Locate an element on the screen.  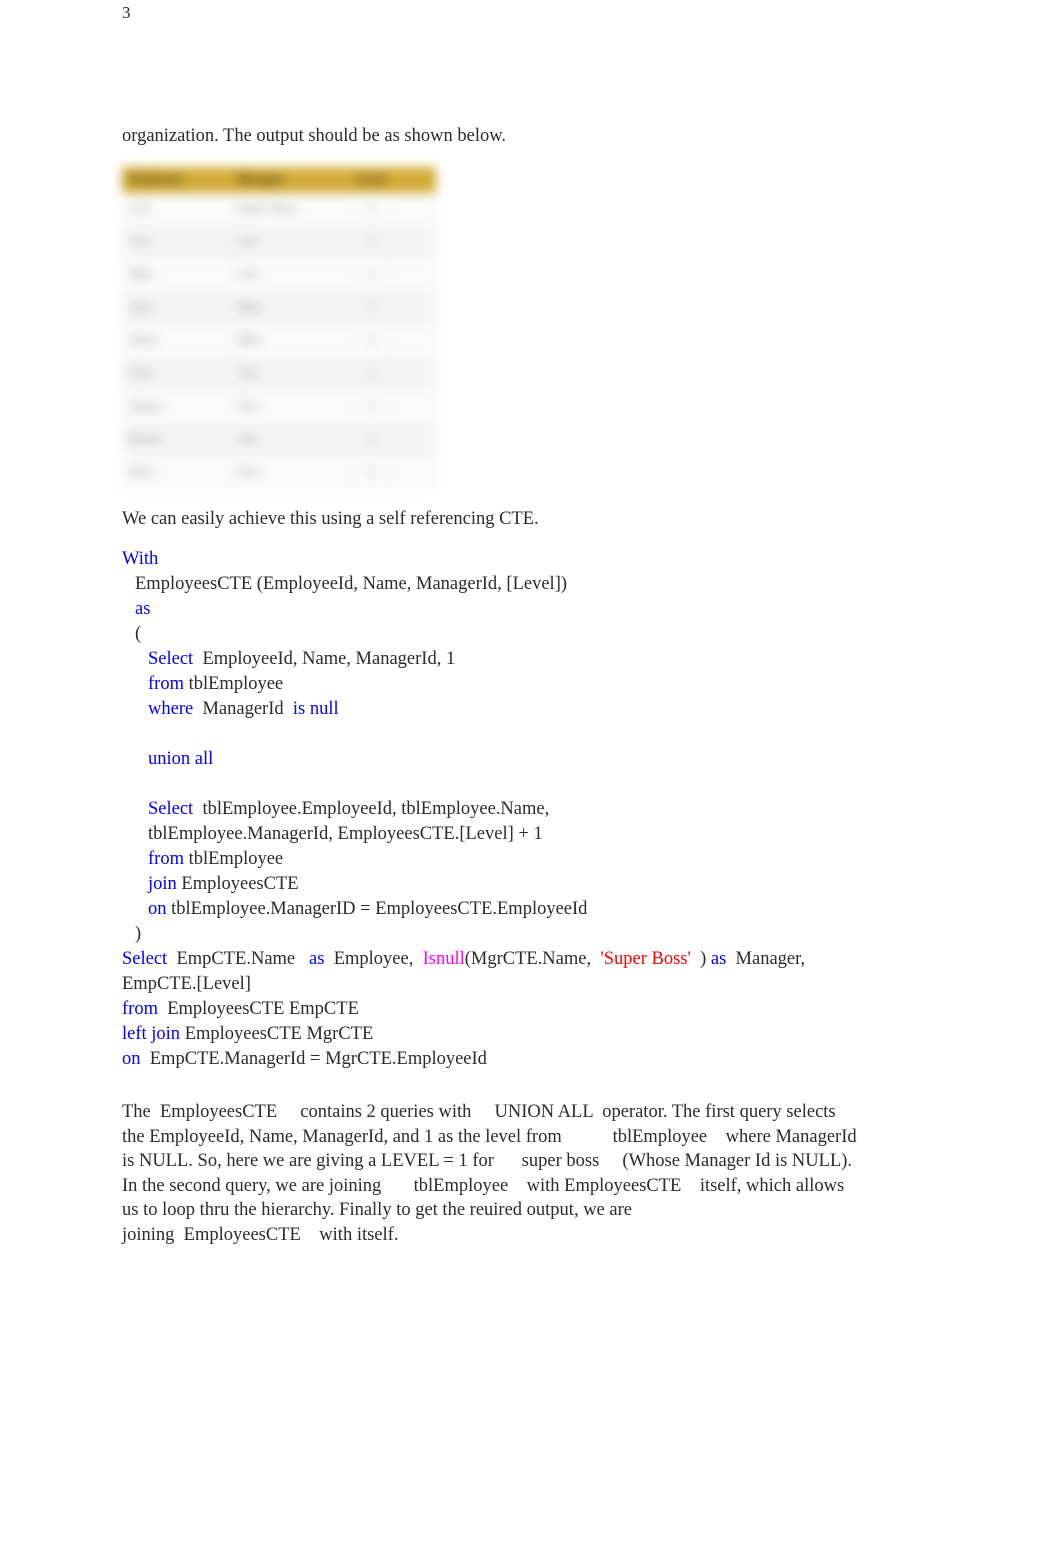
table-cell: John is located at coordinates (176, 308).